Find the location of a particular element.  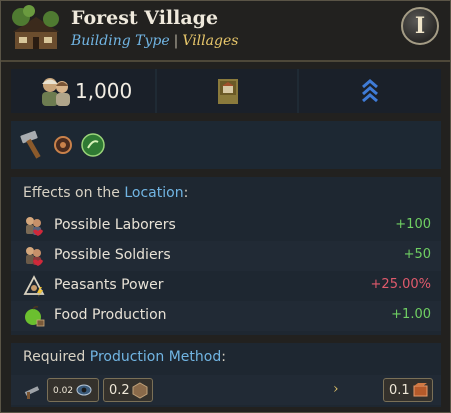

level-chevron-icon is located at coordinates (370, 91).